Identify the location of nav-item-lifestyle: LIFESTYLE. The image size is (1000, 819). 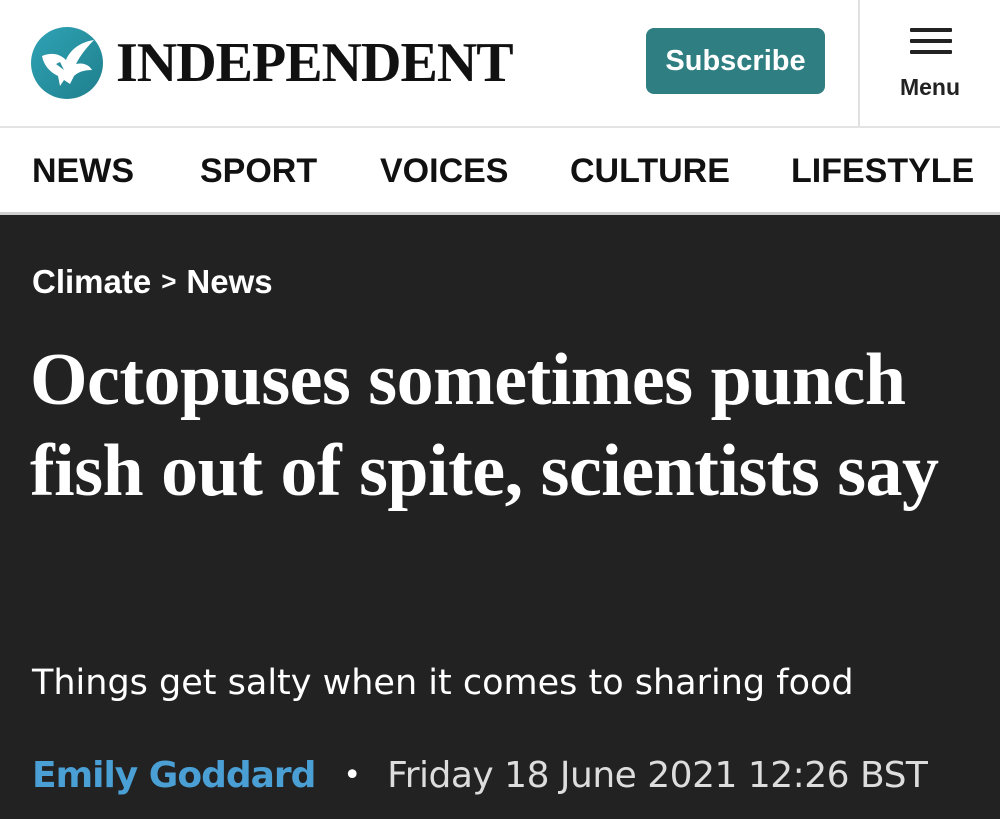
(882, 171).